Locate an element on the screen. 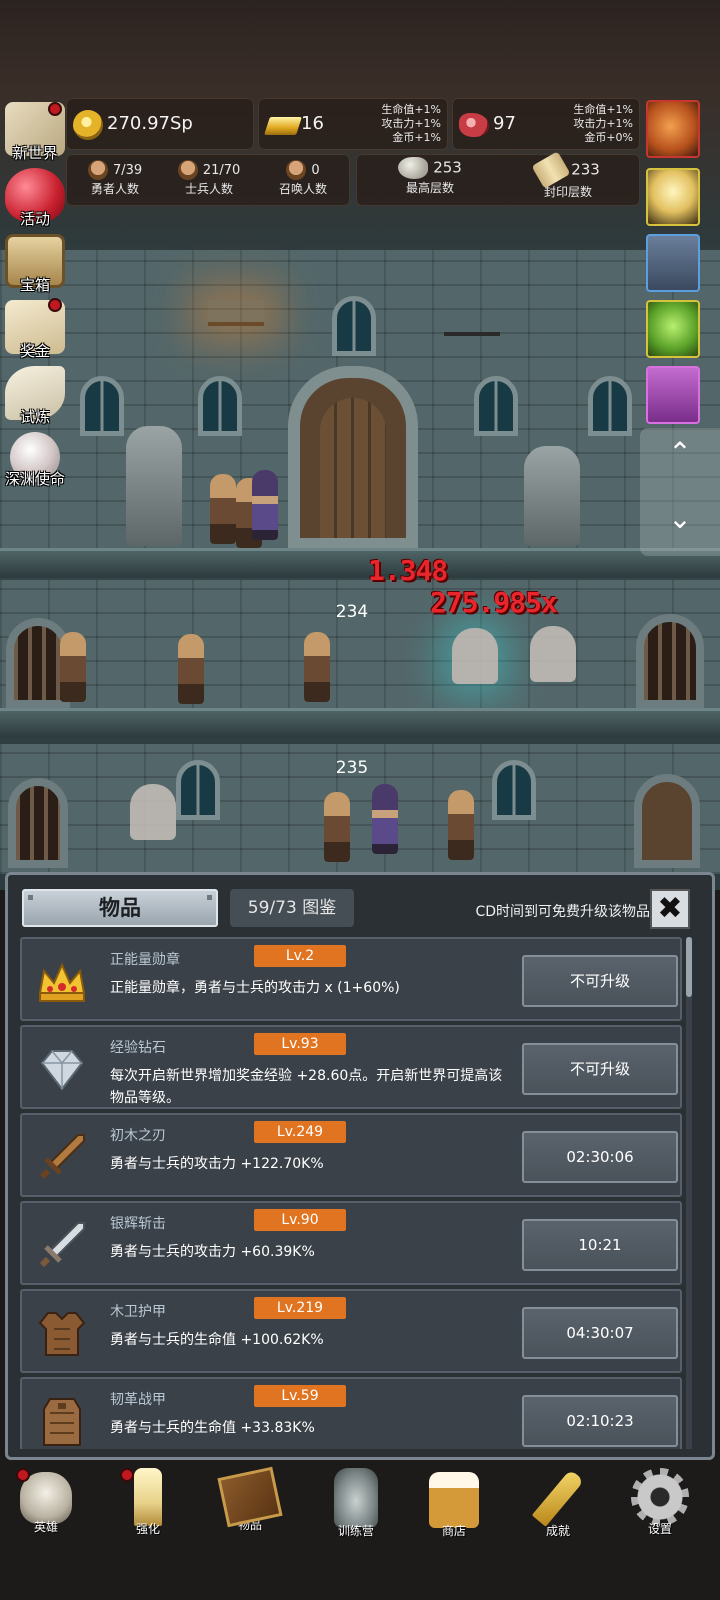 The width and height of the screenshot is (720, 1600). side-bonus-button: 奖金 is located at coordinates (35, 329).